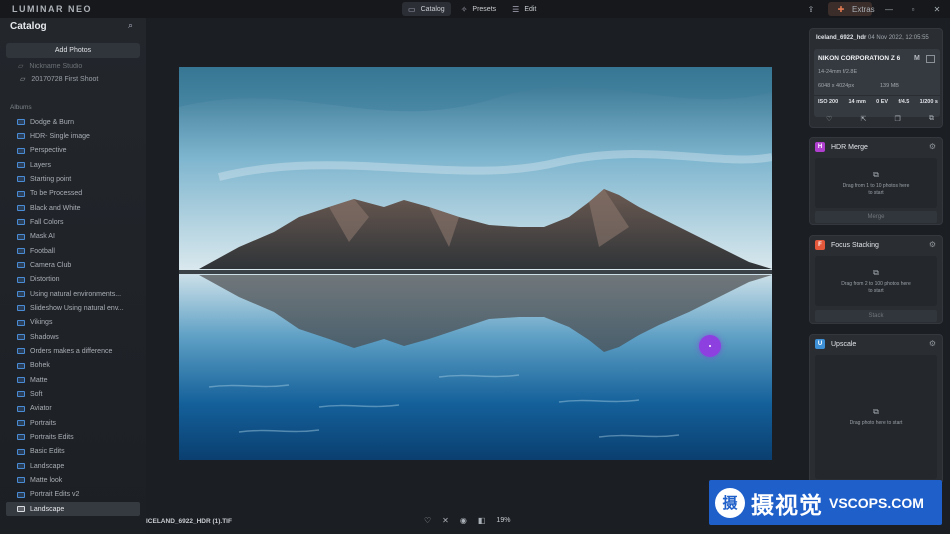  I want to click on sidebar-album-item: Mask AI, so click(73, 237).